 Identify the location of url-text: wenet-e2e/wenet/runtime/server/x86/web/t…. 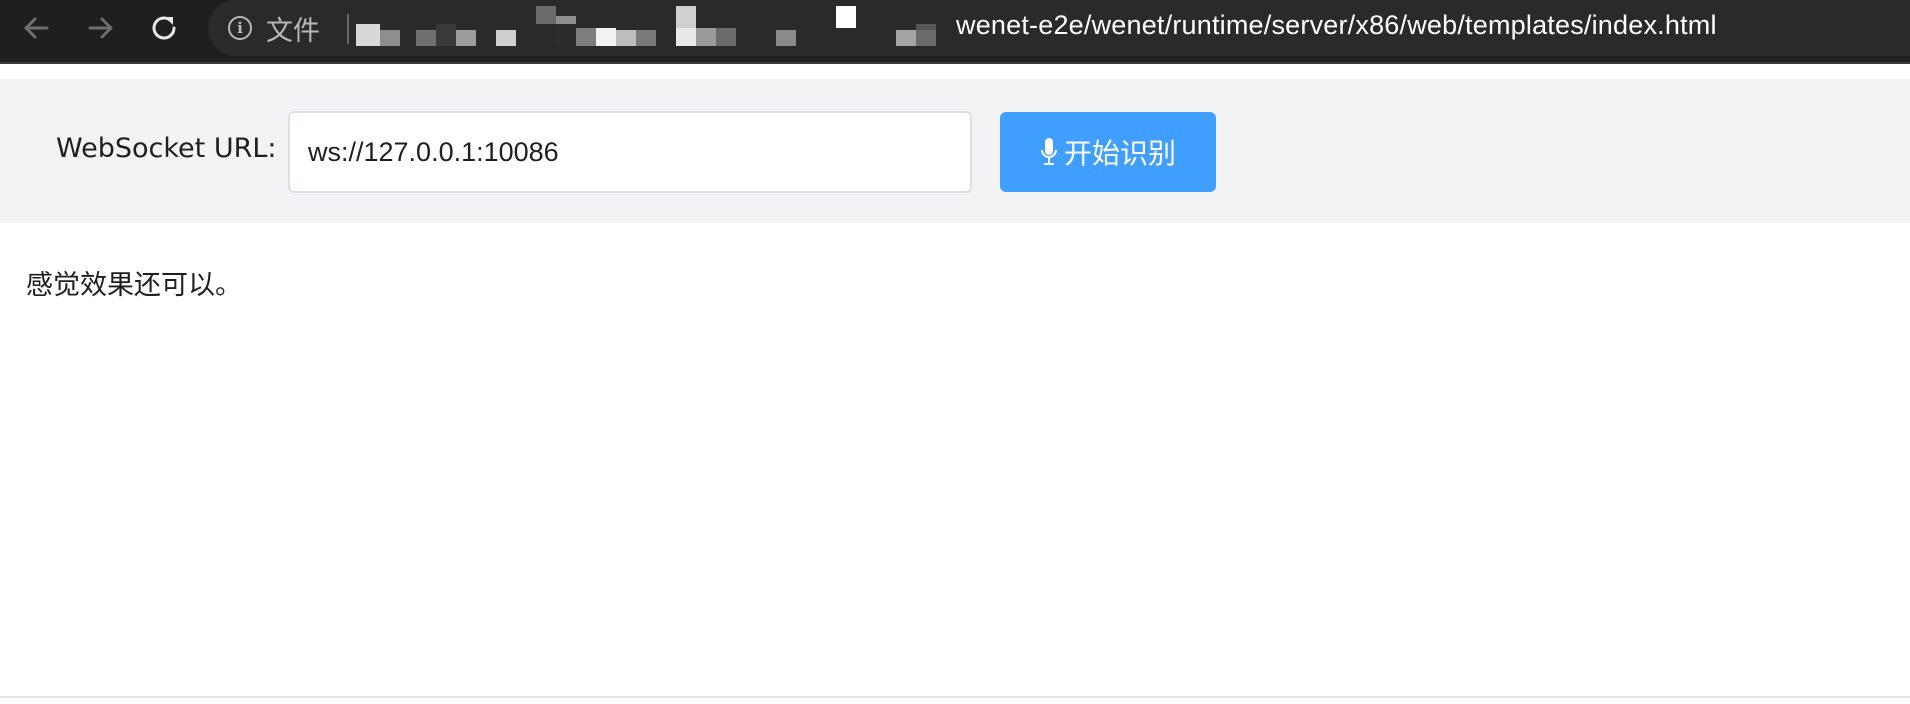
(1336, 25).